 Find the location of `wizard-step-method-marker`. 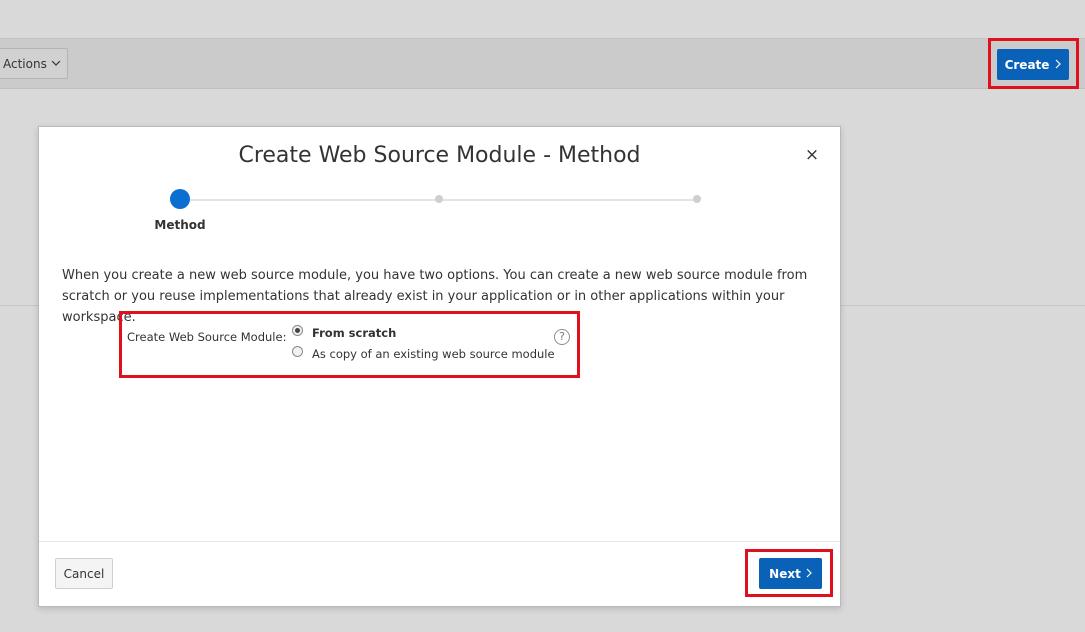

wizard-step-method-marker is located at coordinates (180, 199).